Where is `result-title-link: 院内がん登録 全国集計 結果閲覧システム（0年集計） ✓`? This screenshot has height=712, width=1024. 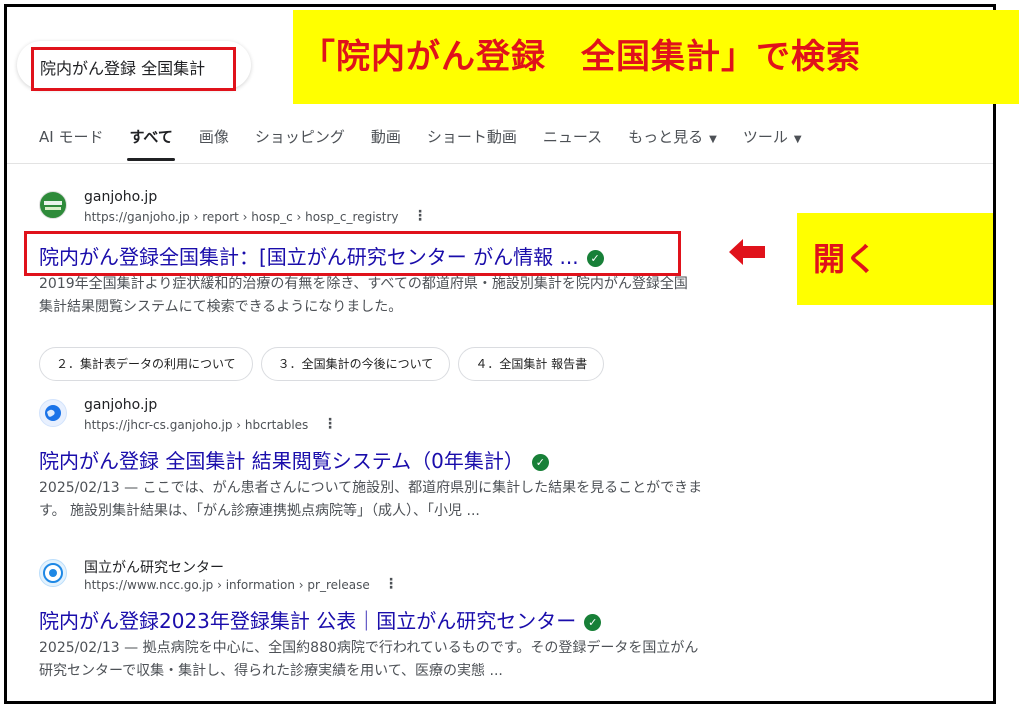 result-title-link: 院内がん登録 全国集計 結果閲覧システム（0年集計） ✓ is located at coordinates (294, 459).